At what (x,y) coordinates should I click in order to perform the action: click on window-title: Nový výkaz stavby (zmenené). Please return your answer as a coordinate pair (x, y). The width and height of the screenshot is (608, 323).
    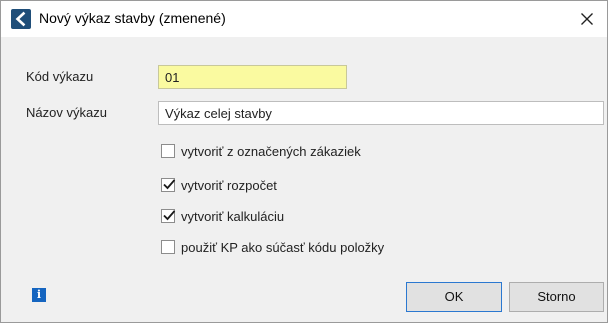
    Looking at the image, I should click on (132, 18).